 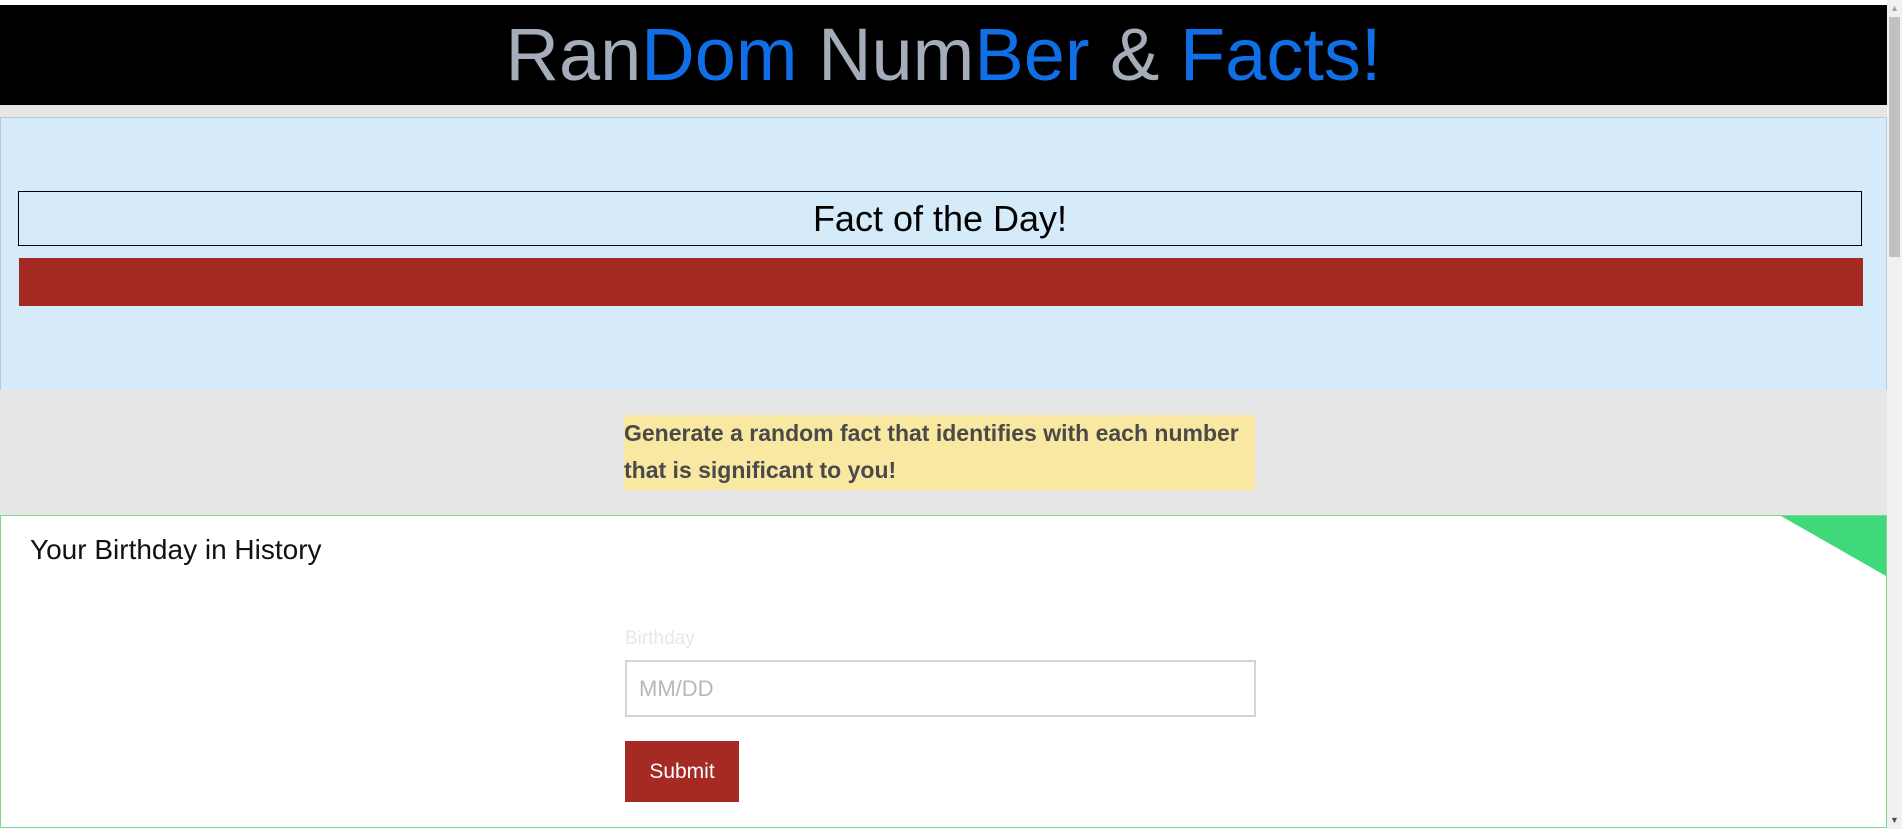 I want to click on header-spacer, so click(x=943, y=111).